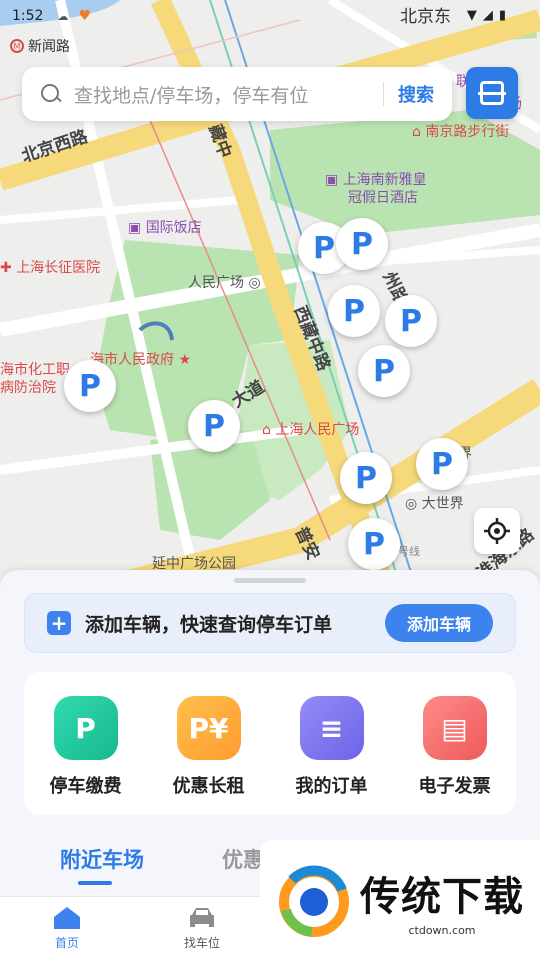 This screenshot has height=960, width=540. I want to click on poi-label: 南京路步行街, so click(467, 132).